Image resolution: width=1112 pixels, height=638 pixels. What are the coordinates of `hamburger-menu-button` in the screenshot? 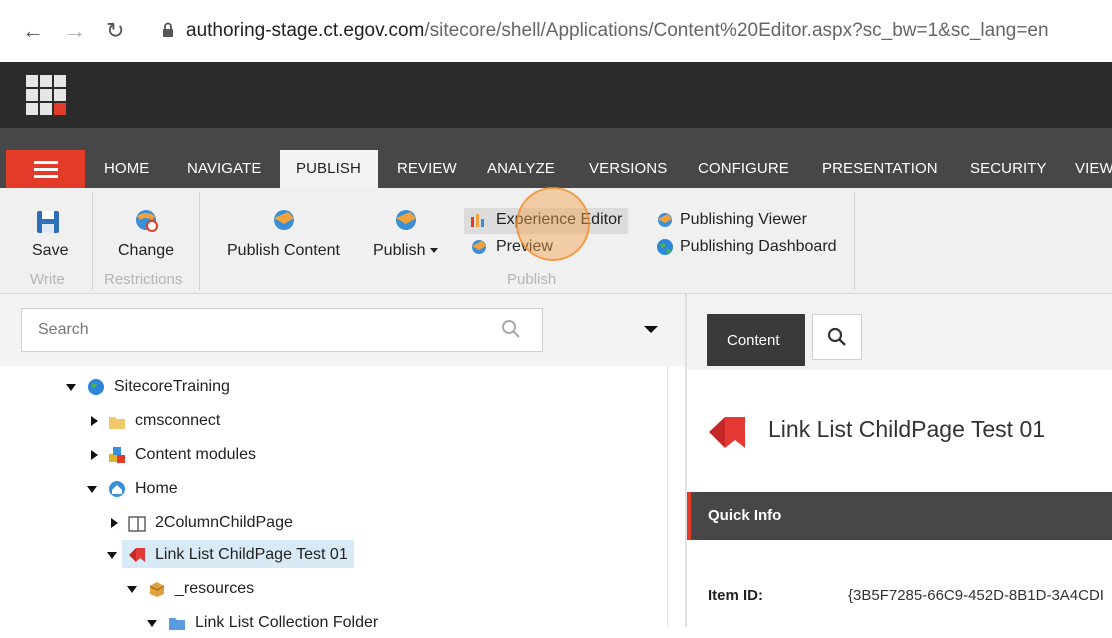 It's located at (45, 169).